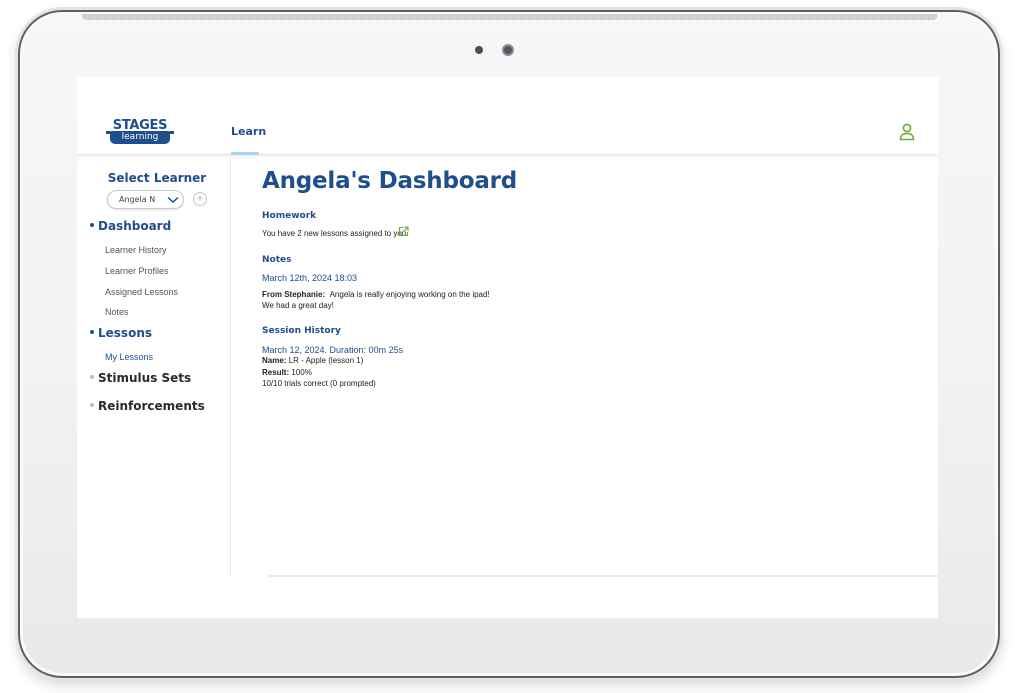 The height and width of the screenshot is (693, 1024). I want to click on homework-text: You have 2 new lessons assigned to you., so click(335, 233).